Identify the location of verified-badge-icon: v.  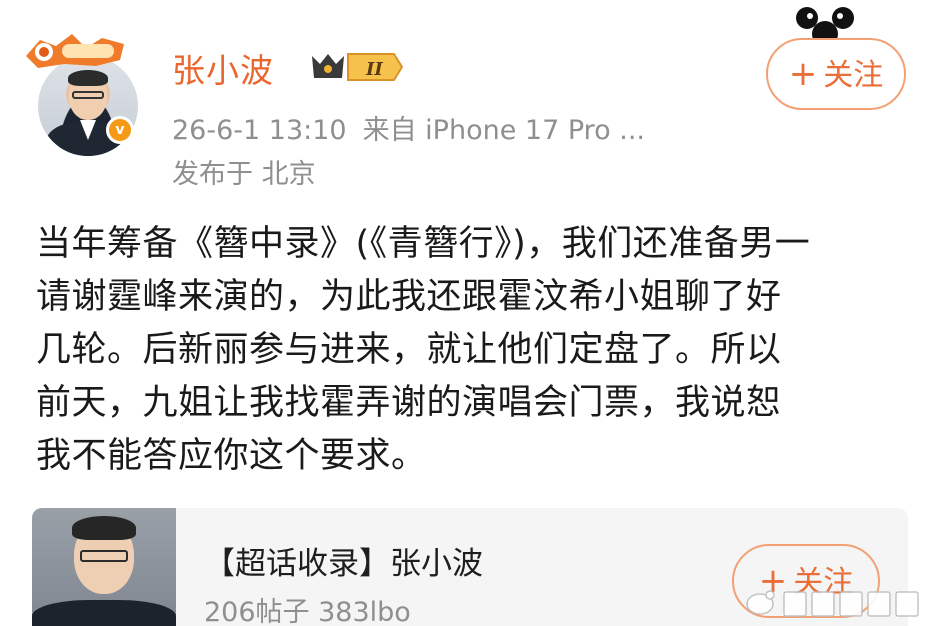
(120, 130).